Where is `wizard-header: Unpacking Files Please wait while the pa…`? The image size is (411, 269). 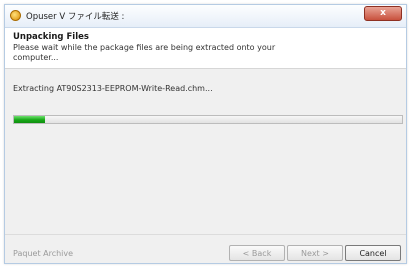
wizard-header: Unpacking Files Please wait while the pa… is located at coordinates (205, 48).